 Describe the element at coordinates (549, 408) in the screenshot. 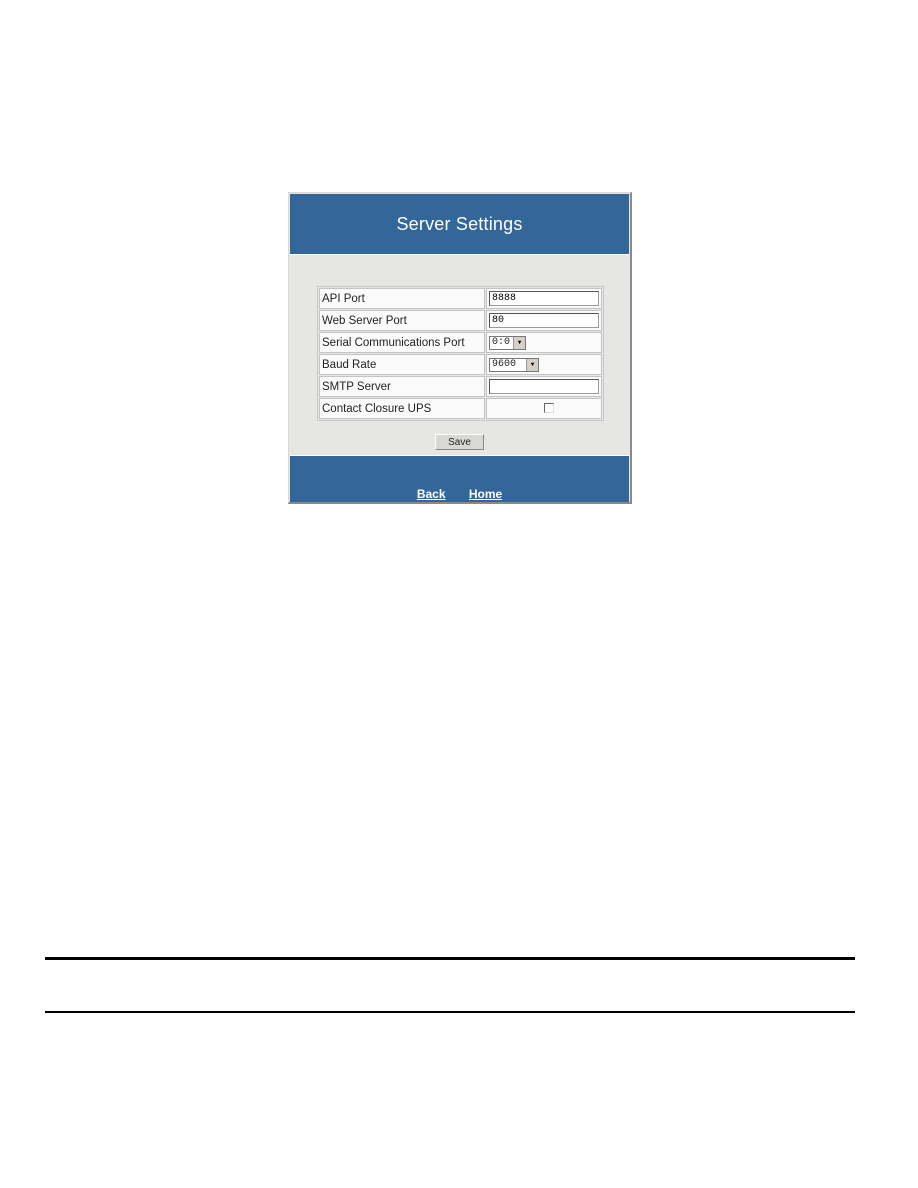

I see `contact-closure-ups-checkbox` at that location.